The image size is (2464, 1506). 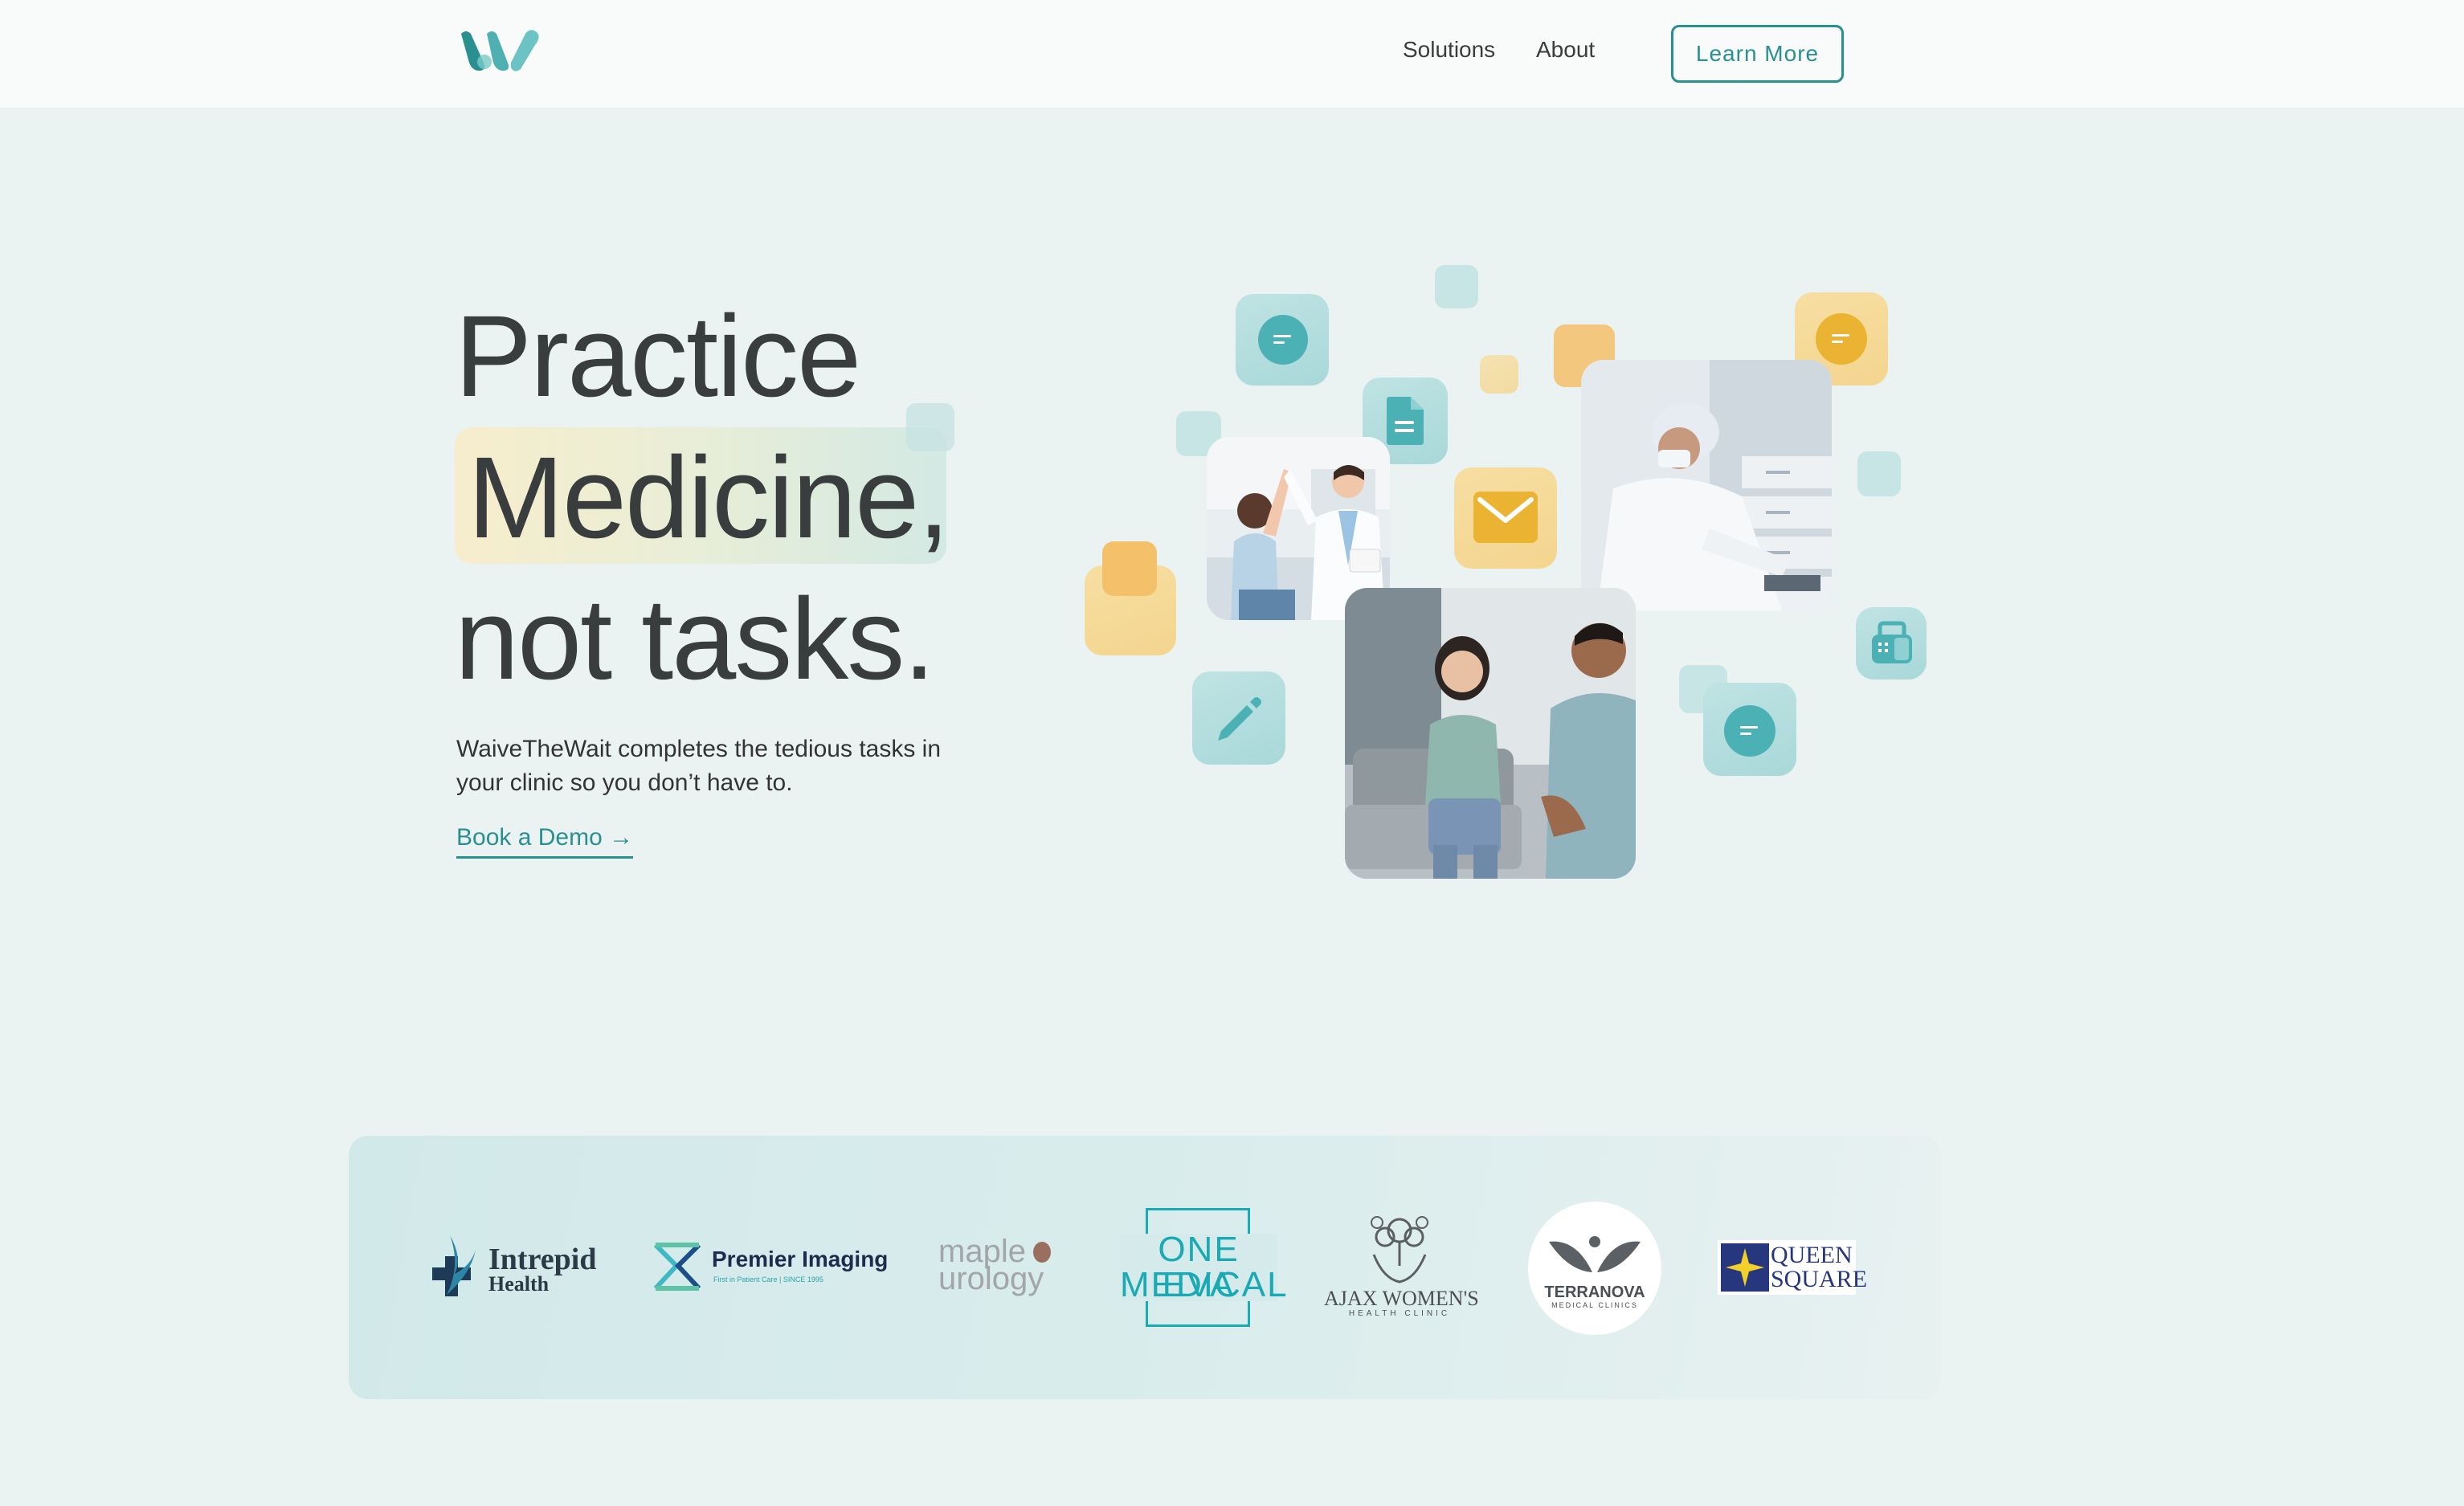 What do you see at coordinates (545, 841) in the screenshot?
I see `book-demo-link: Book a Demo →` at bounding box center [545, 841].